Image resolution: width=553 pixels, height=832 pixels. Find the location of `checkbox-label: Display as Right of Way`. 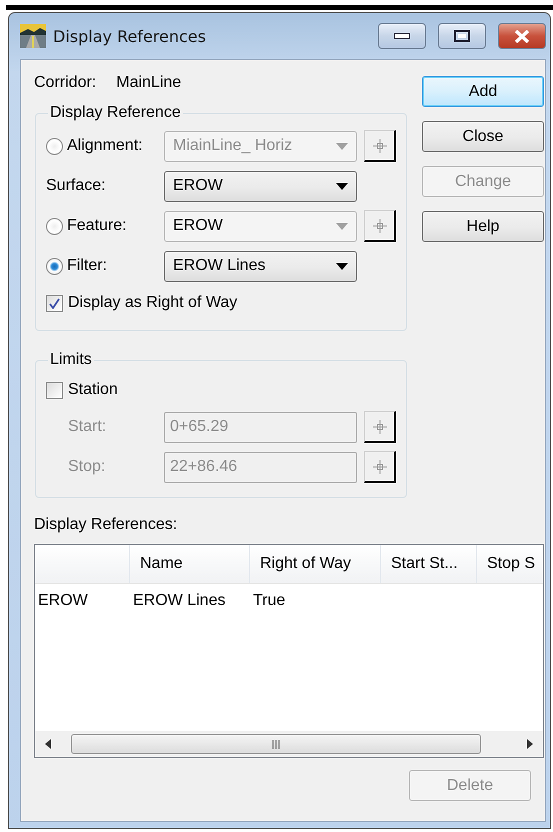

checkbox-label: Display as Right of Way is located at coordinates (153, 303).